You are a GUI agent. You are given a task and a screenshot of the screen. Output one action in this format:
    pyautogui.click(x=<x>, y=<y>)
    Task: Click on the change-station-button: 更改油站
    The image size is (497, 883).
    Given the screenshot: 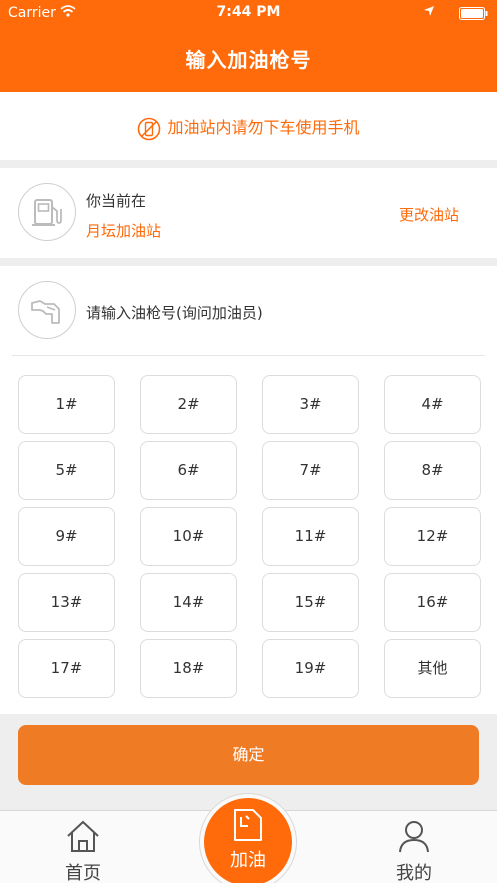 What is the action you would take?
    pyautogui.click(x=429, y=214)
    